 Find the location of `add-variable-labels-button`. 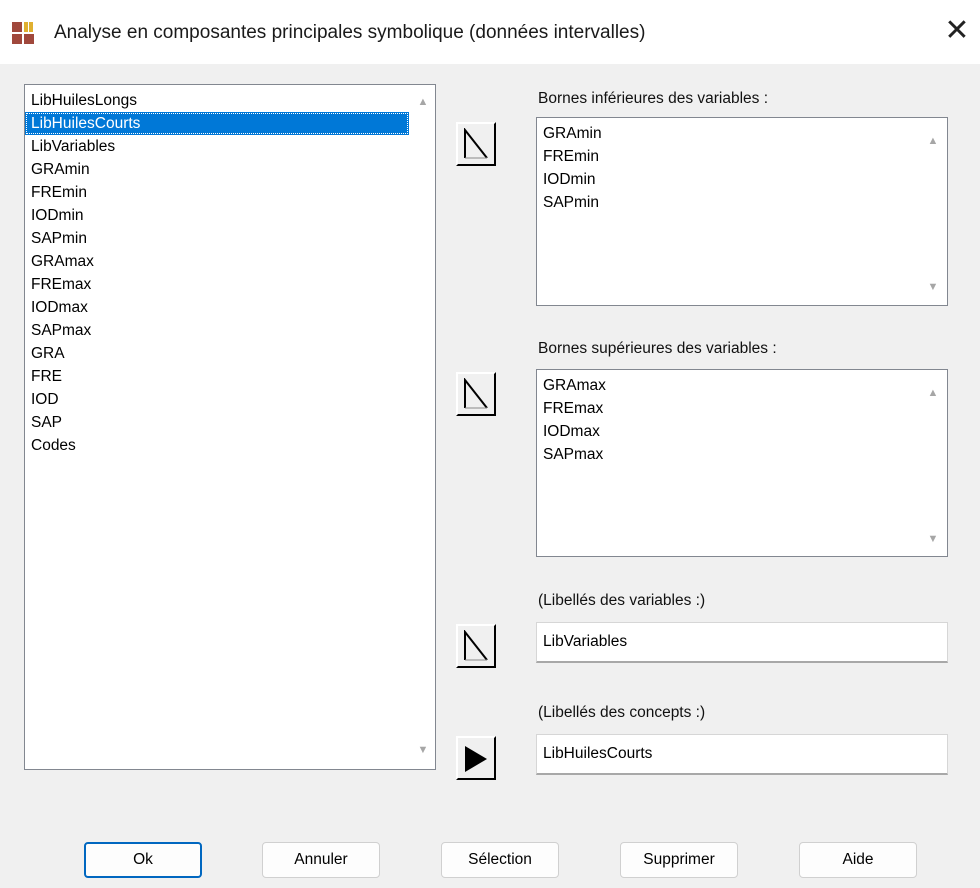

add-variable-labels-button is located at coordinates (476, 646).